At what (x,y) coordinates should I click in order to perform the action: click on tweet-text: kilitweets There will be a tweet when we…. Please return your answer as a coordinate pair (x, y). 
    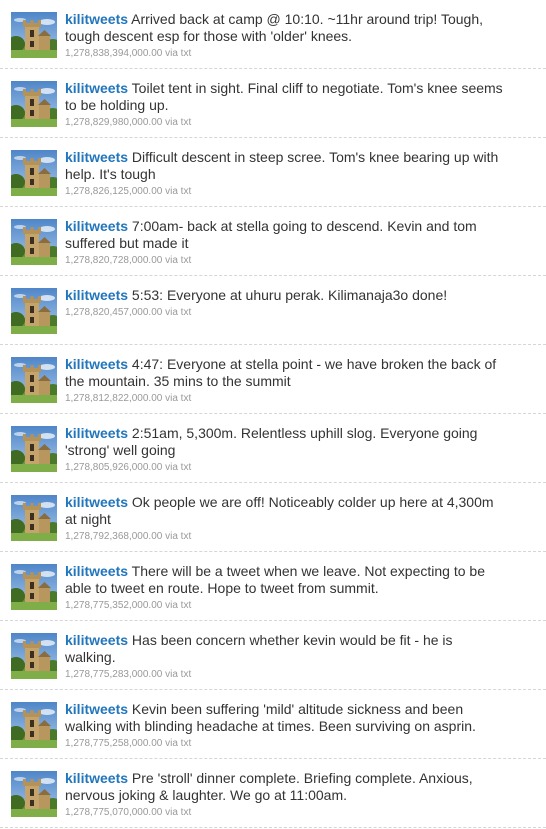
    Looking at the image, I should click on (285, 580).